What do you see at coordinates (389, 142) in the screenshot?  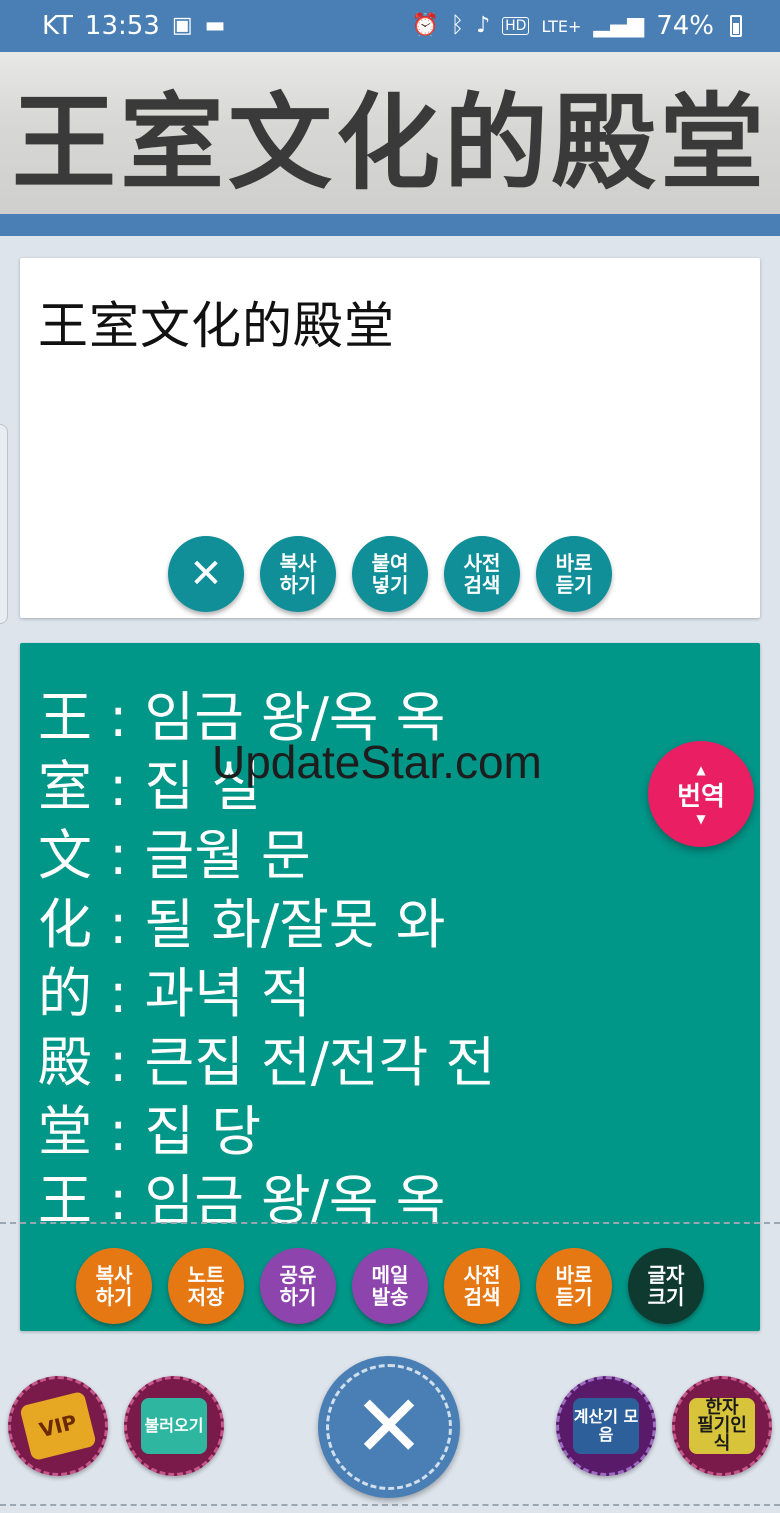 I see `captured-image-text: 王室文化的殿堂` at bounding box center [389, 142].